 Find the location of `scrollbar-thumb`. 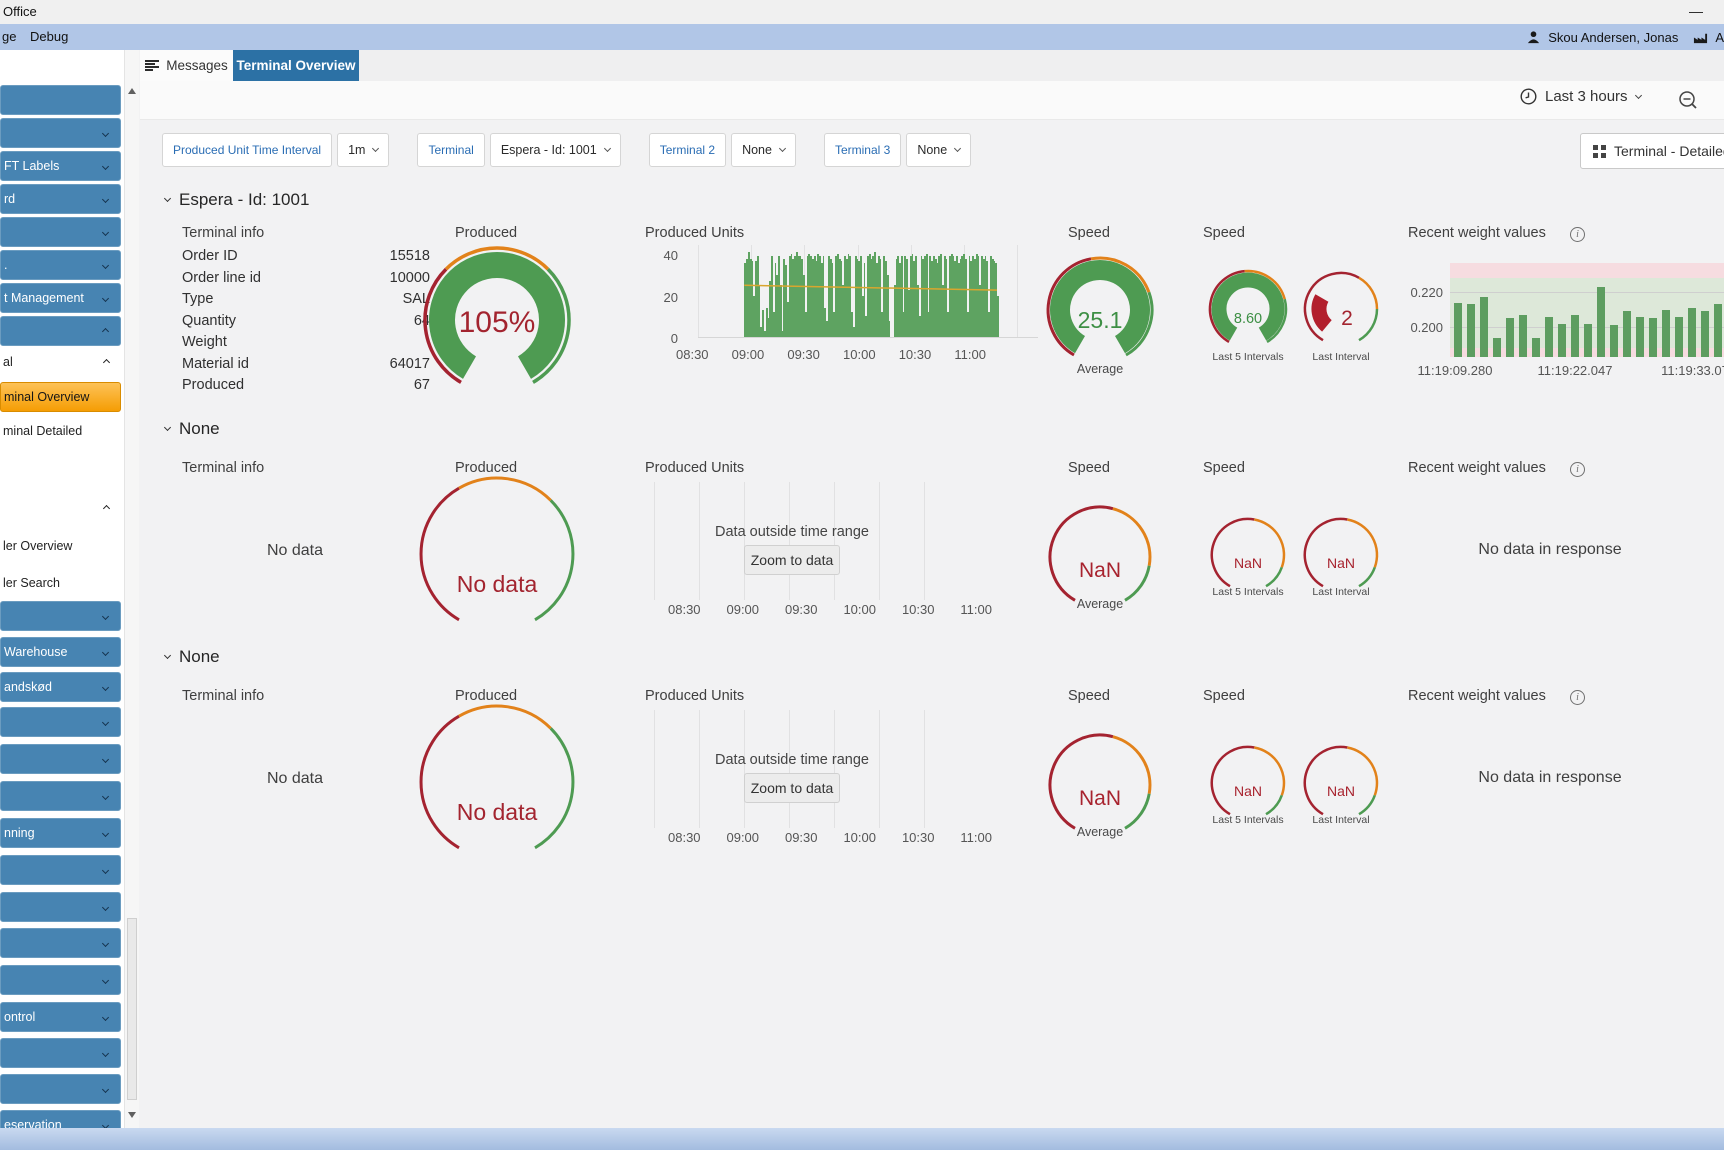

scrollbar-thumb is located at coordinates (132, 1009).